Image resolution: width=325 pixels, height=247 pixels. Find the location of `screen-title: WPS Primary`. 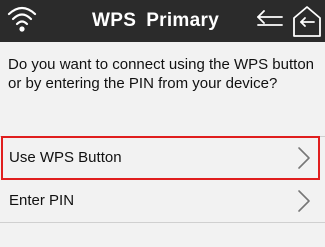

screen-title: WPS Primary is located at coordinates (167, 21).